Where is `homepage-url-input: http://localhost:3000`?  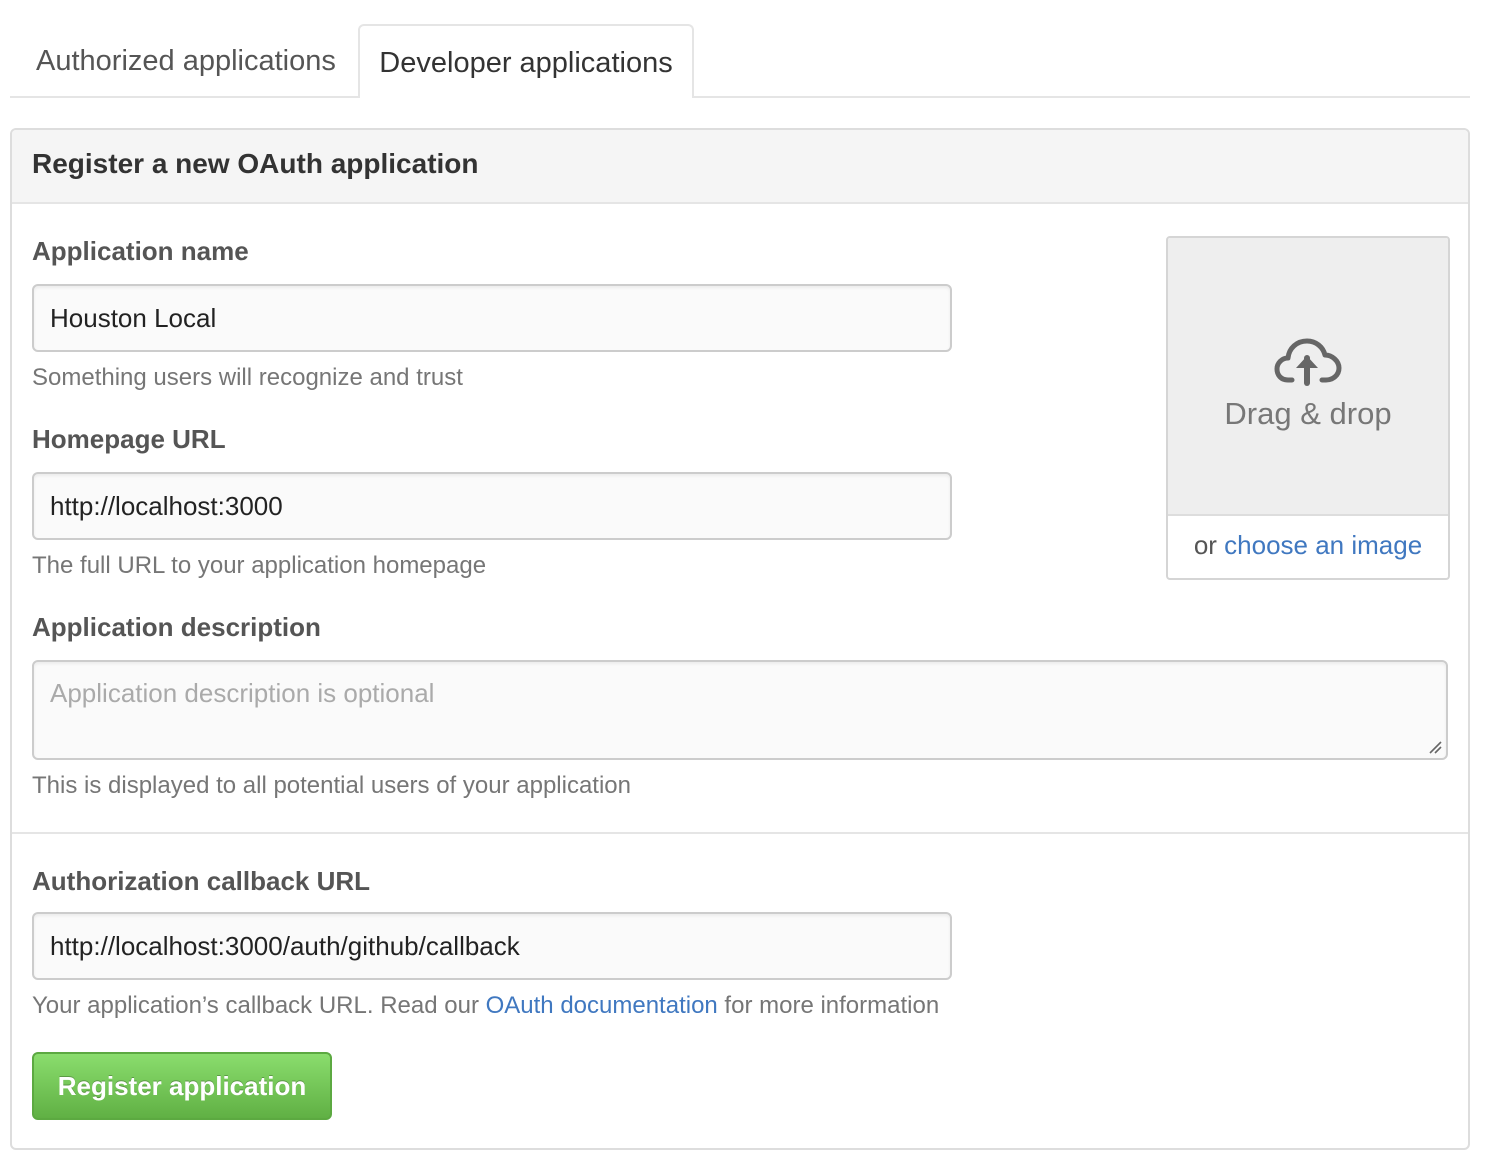 homepage-url-input: http://localhost:3000 is located at coordinates (492, 506).